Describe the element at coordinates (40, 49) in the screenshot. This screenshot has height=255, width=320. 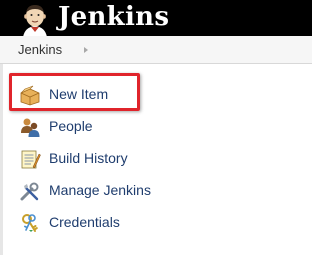
I see `breadcrumb-item-jenkins: Jenkins` at that location.